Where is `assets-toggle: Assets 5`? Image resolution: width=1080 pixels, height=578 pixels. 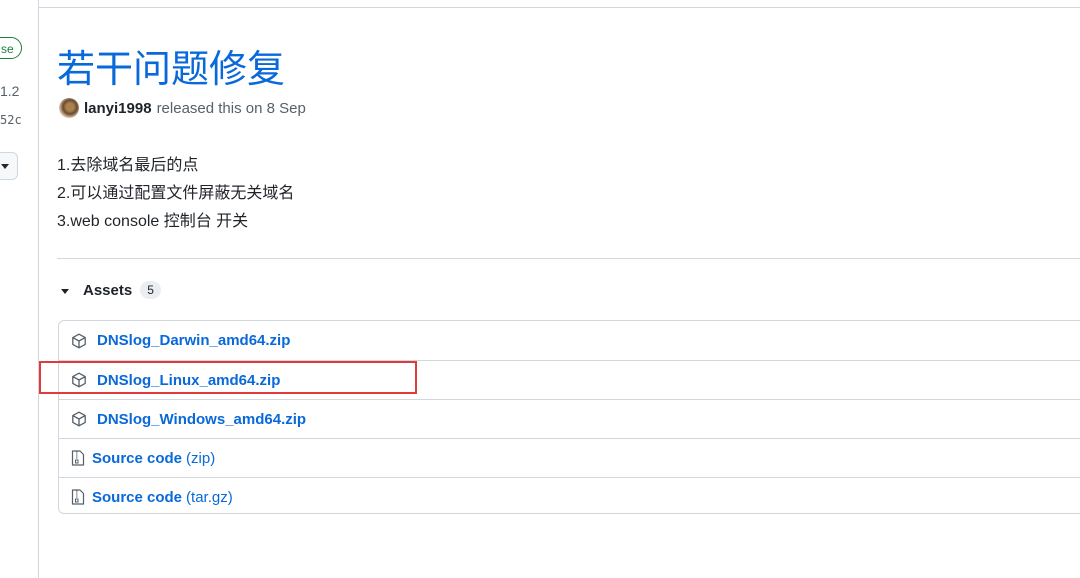 assets-toggle: Assets 5 is located at coordinates (111, 290).